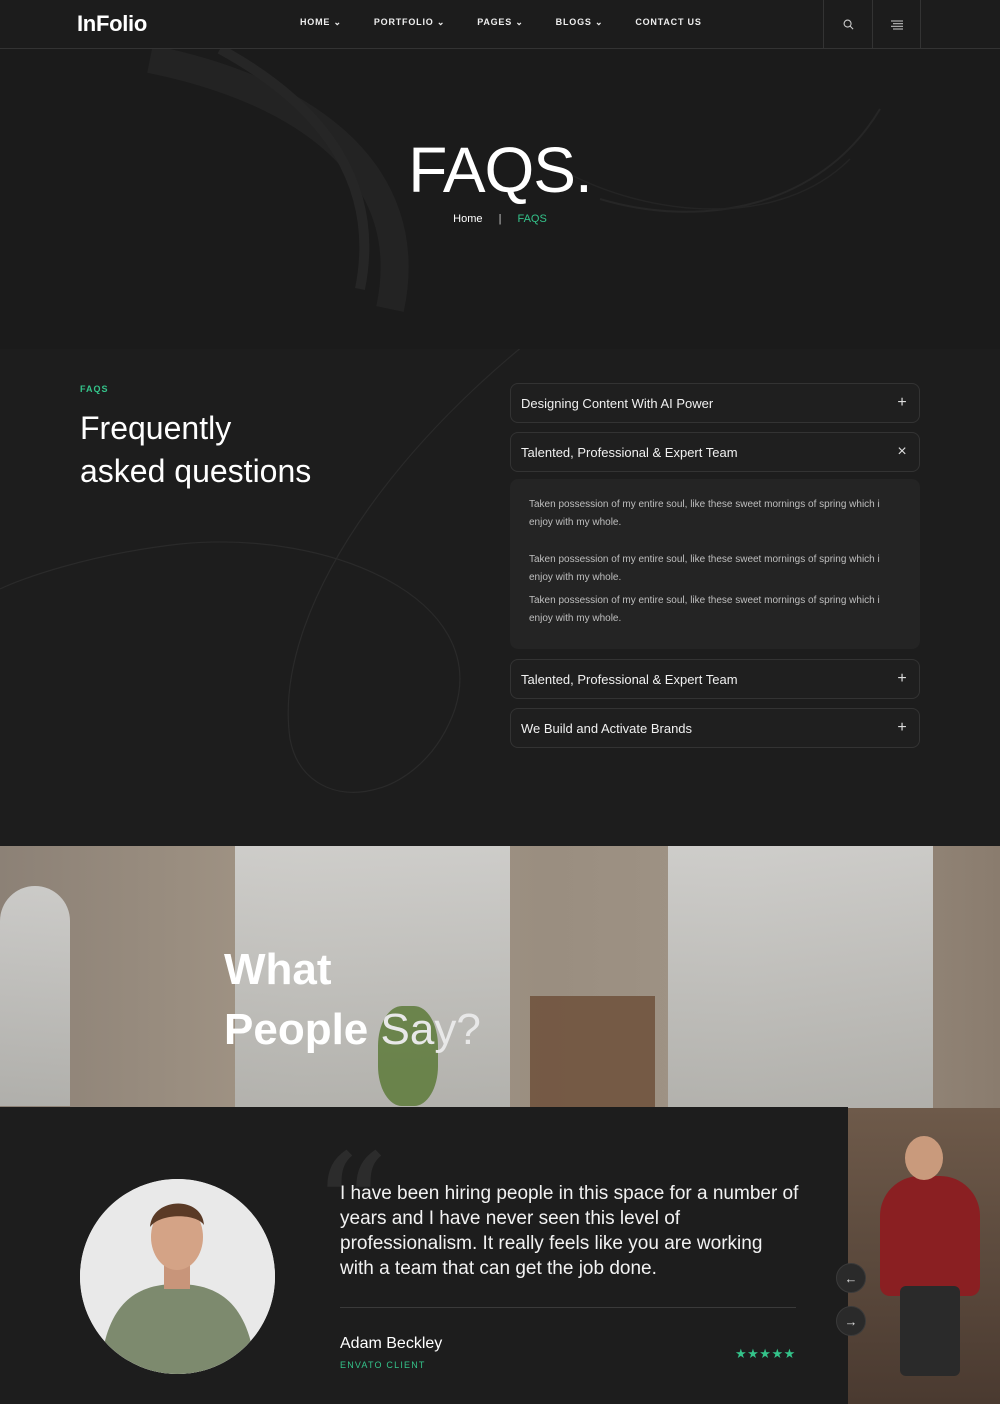 The image size is (1000, 1404). What do you see at coordinates (296, 1029) in the screenshot?
I see `testimonials-heading-bold: People` at bounding box center [296, 1029].